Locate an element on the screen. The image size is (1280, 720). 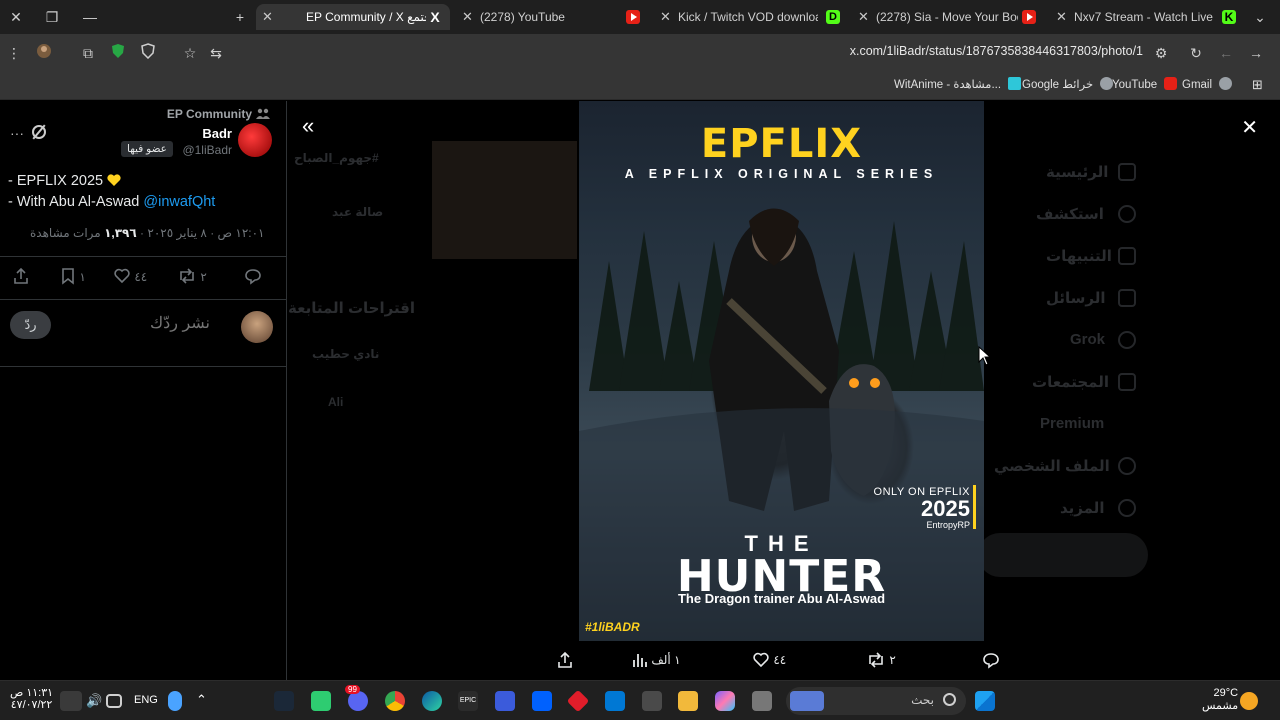
edge-icon is located at coordinates (432, 701).